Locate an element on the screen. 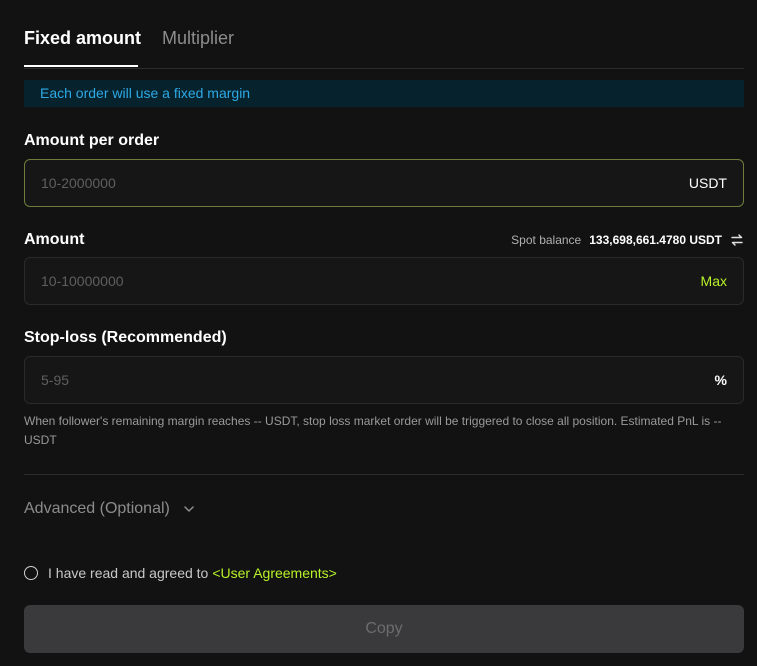  section-divider is located at coordinates (384, 474).